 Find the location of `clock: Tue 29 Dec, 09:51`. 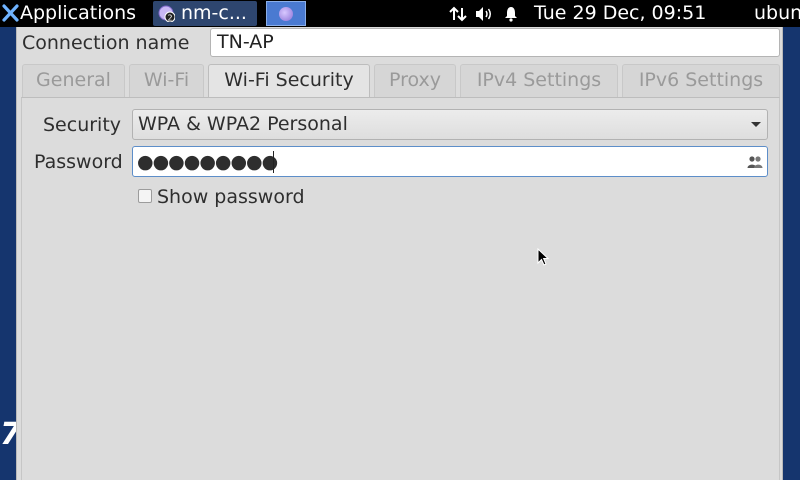

clock: Tue 29 Dec, 09:51 is located at coordinates (620, 13).